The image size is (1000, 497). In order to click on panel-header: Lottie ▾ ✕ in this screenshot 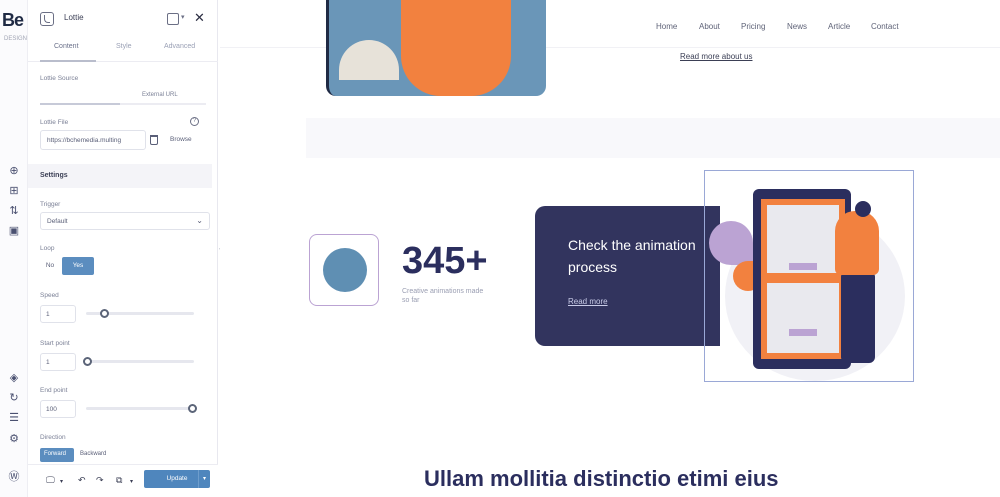, I will do `click(123, 20)`.